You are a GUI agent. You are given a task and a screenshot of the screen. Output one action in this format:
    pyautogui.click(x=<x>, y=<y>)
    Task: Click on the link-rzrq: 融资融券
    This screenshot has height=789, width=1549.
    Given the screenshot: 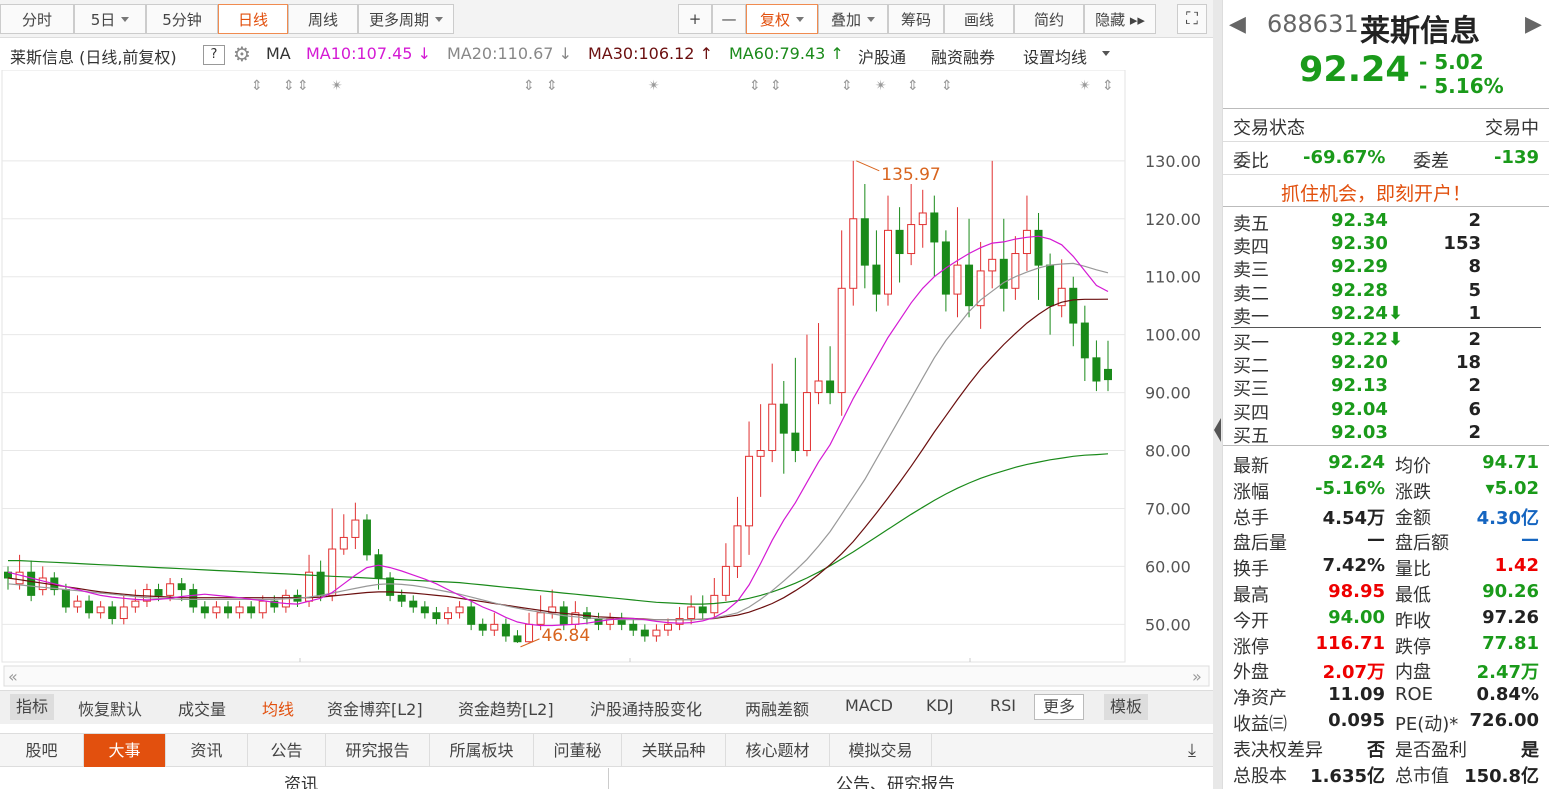 What is the action you would take?
    pyautogui.click(x=963, y=56)
    